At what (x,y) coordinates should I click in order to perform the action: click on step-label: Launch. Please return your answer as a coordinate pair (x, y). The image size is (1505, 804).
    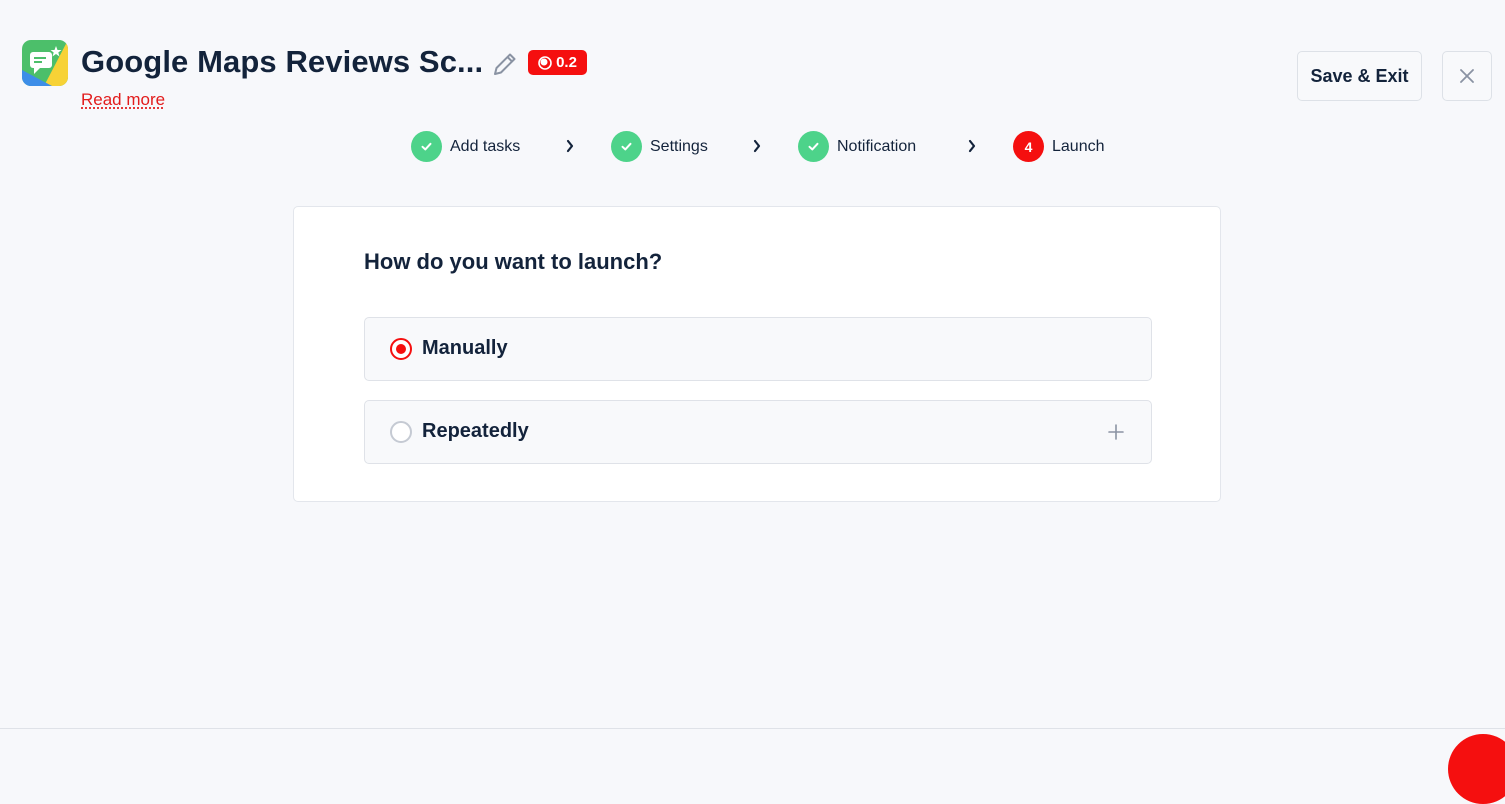
    Looking at the image, I should click on (1078, 146).